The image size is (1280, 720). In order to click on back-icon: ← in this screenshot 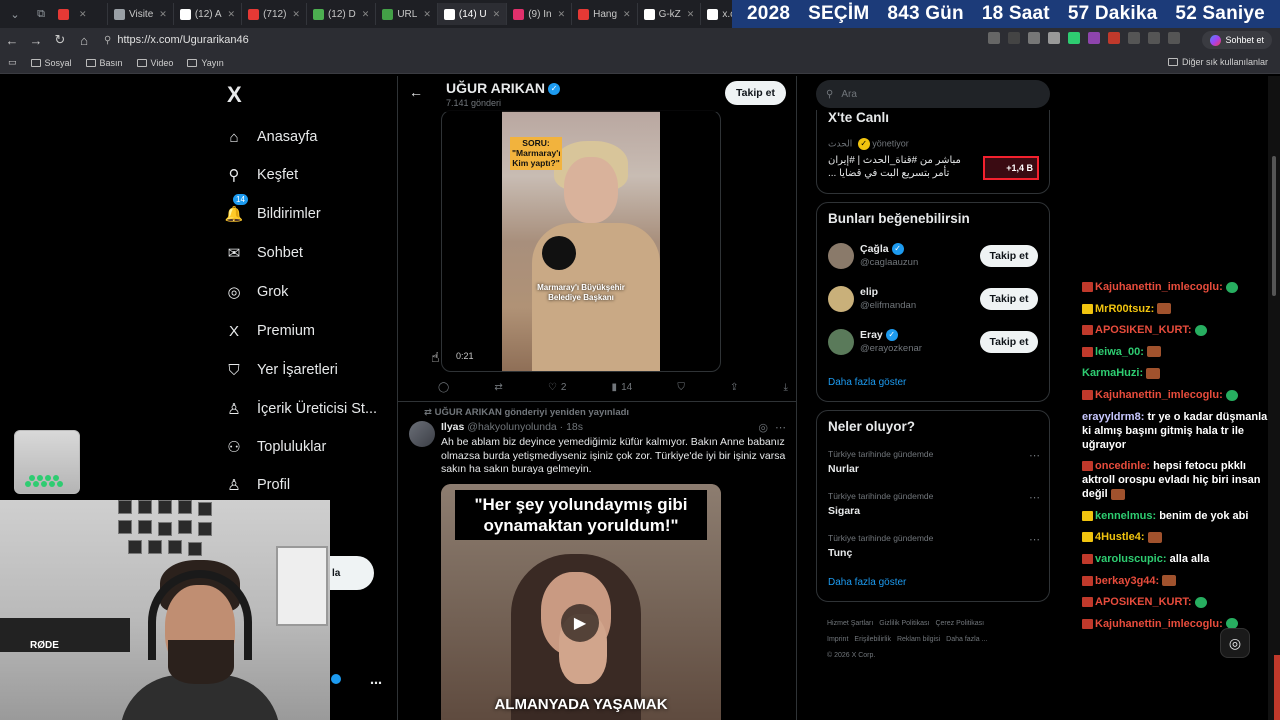, I will do `click(12, 40)`.